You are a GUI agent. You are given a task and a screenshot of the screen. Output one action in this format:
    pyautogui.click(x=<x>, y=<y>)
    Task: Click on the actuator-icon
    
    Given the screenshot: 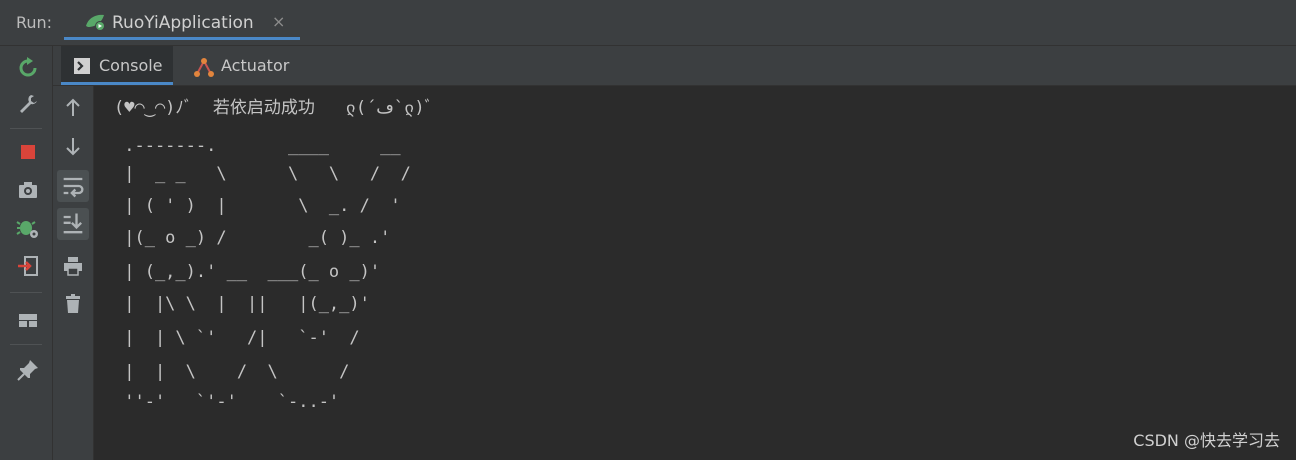 What is the action you would take?
    pyautogui.click(x=204, y=69)
    